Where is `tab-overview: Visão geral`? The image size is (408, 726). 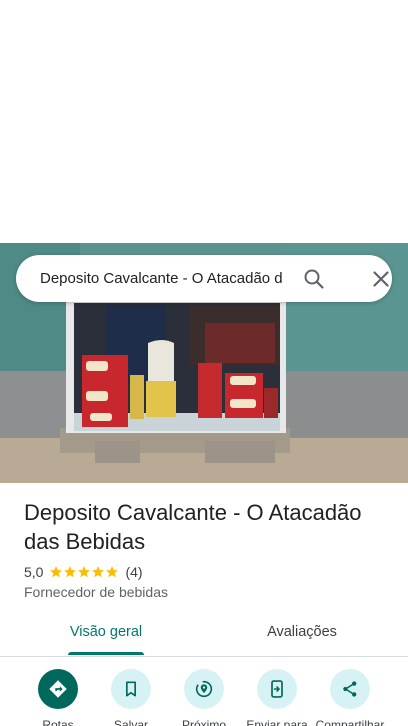
tab-overview: Visão geral is located at coordinates (106, 633).